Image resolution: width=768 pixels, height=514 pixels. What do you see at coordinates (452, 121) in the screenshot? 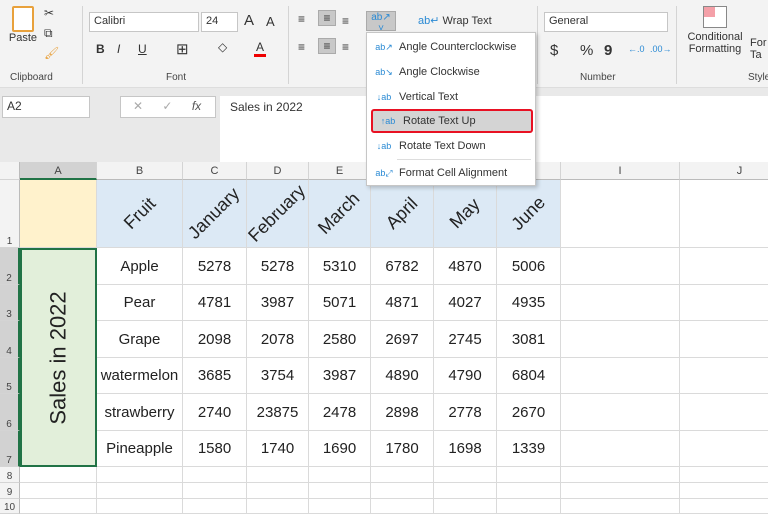
I see `menu-item-rotate-text-up: ↑ab Rotate Text Up` at bounding box center [452, 121].